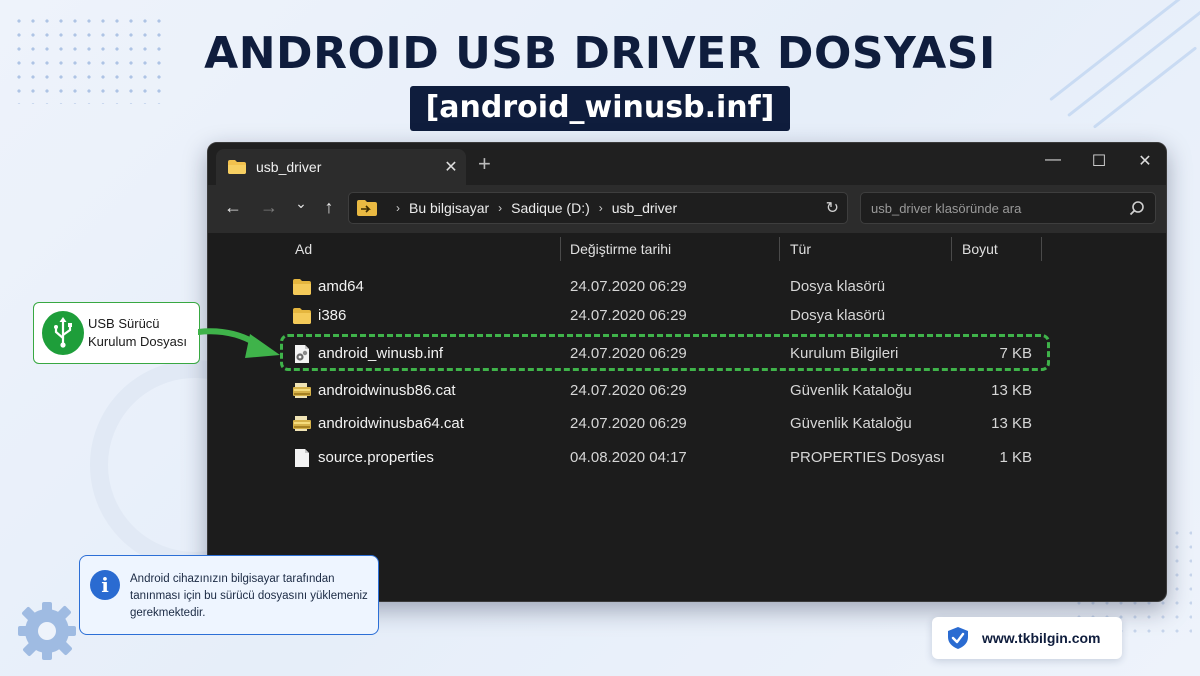 This screenshot has height=676, width=1200. I want to click on new-tab-button: +, so click(488, 164).